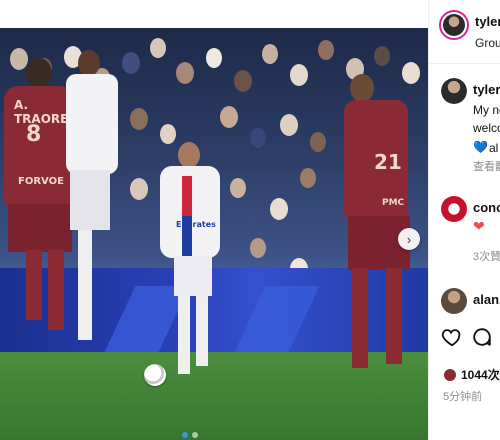 This screenshot has height=440, width=500. What do you see at coordinates (486, 299) in the screenshot?
I see `comment-username-alan: alan.g` at bounding box center [486, 299].